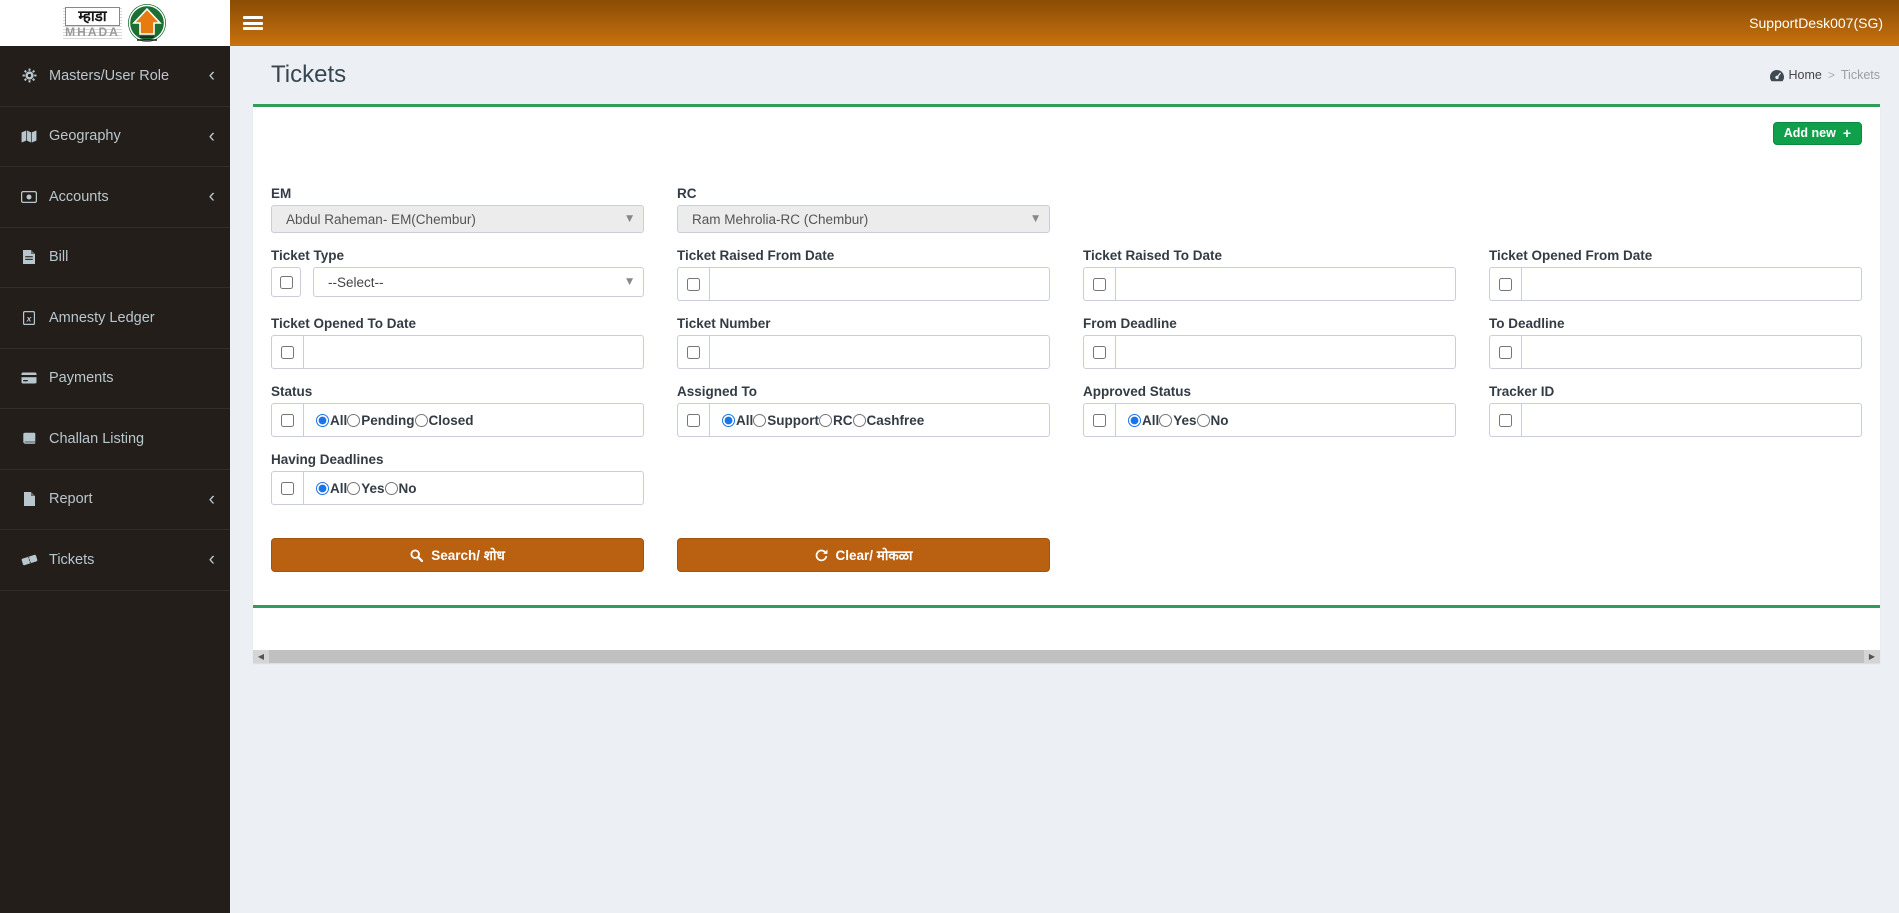 This screenshot has width=1899, height=913. I want to click on assigned-to-radio-group: All Support RC Cashfree, so click(879, 420).